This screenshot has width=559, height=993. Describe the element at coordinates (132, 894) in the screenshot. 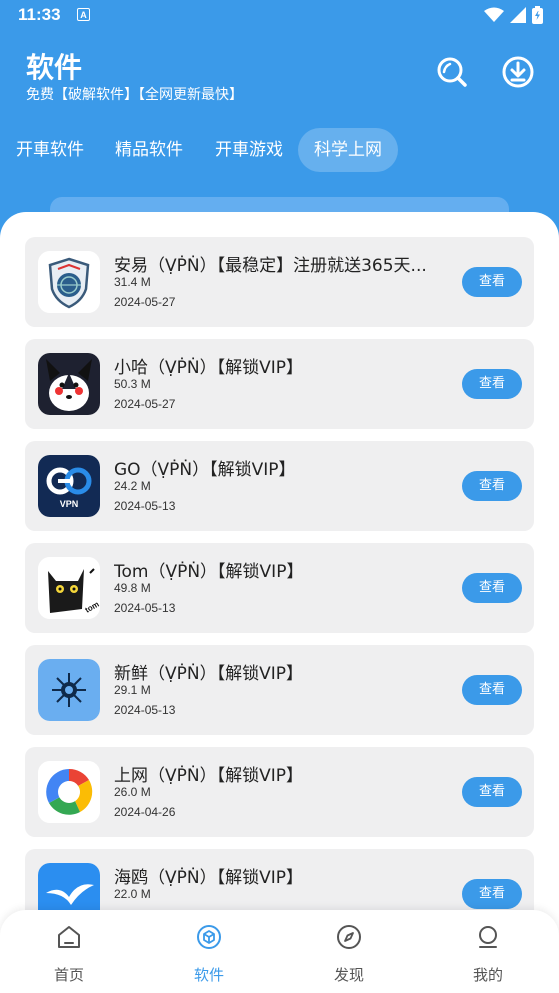

I see `app-size: 22.0 M` at that location.